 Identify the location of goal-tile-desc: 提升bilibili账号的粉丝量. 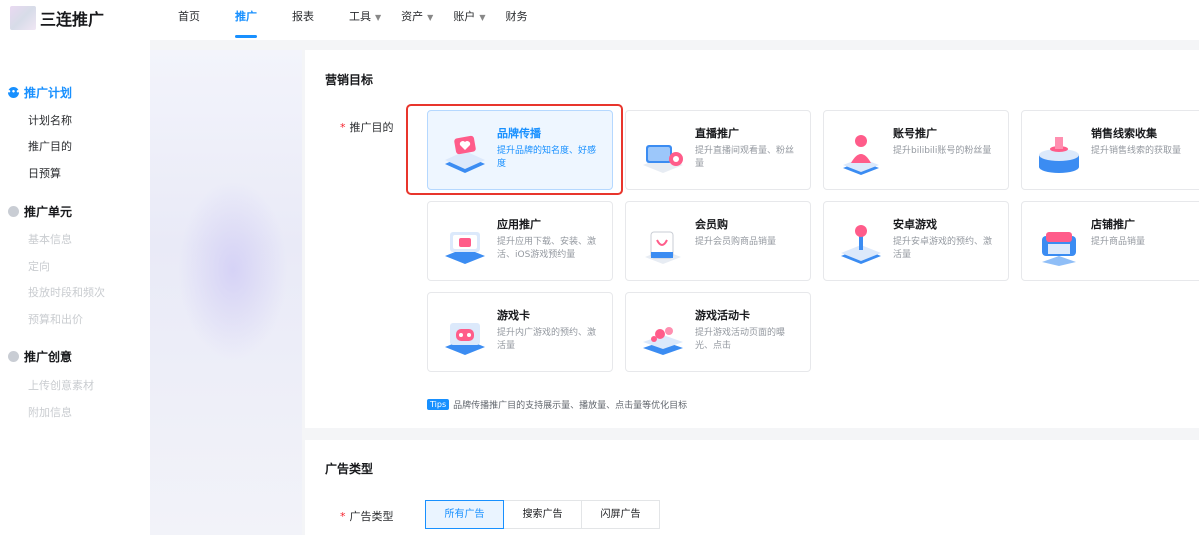
(942, 151).